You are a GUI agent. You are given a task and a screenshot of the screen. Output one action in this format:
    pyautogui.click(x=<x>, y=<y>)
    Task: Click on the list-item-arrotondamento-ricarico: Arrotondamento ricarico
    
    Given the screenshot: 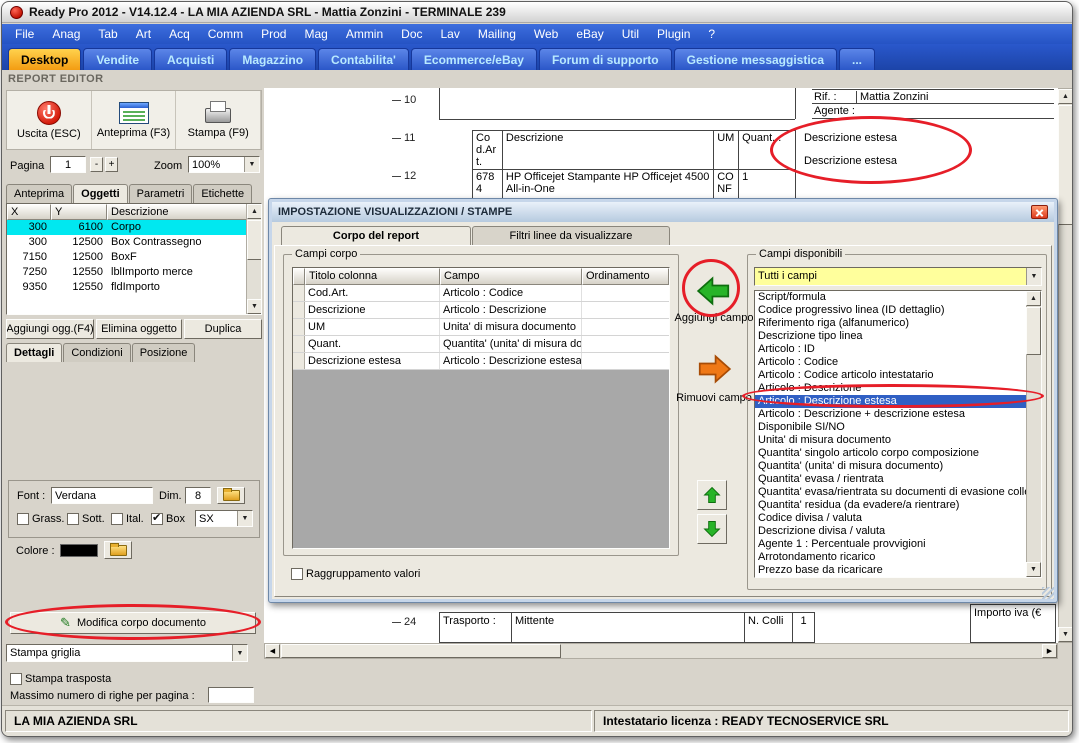 What is the action you would take?
    pyautogui.click(x=890, y=557)
    